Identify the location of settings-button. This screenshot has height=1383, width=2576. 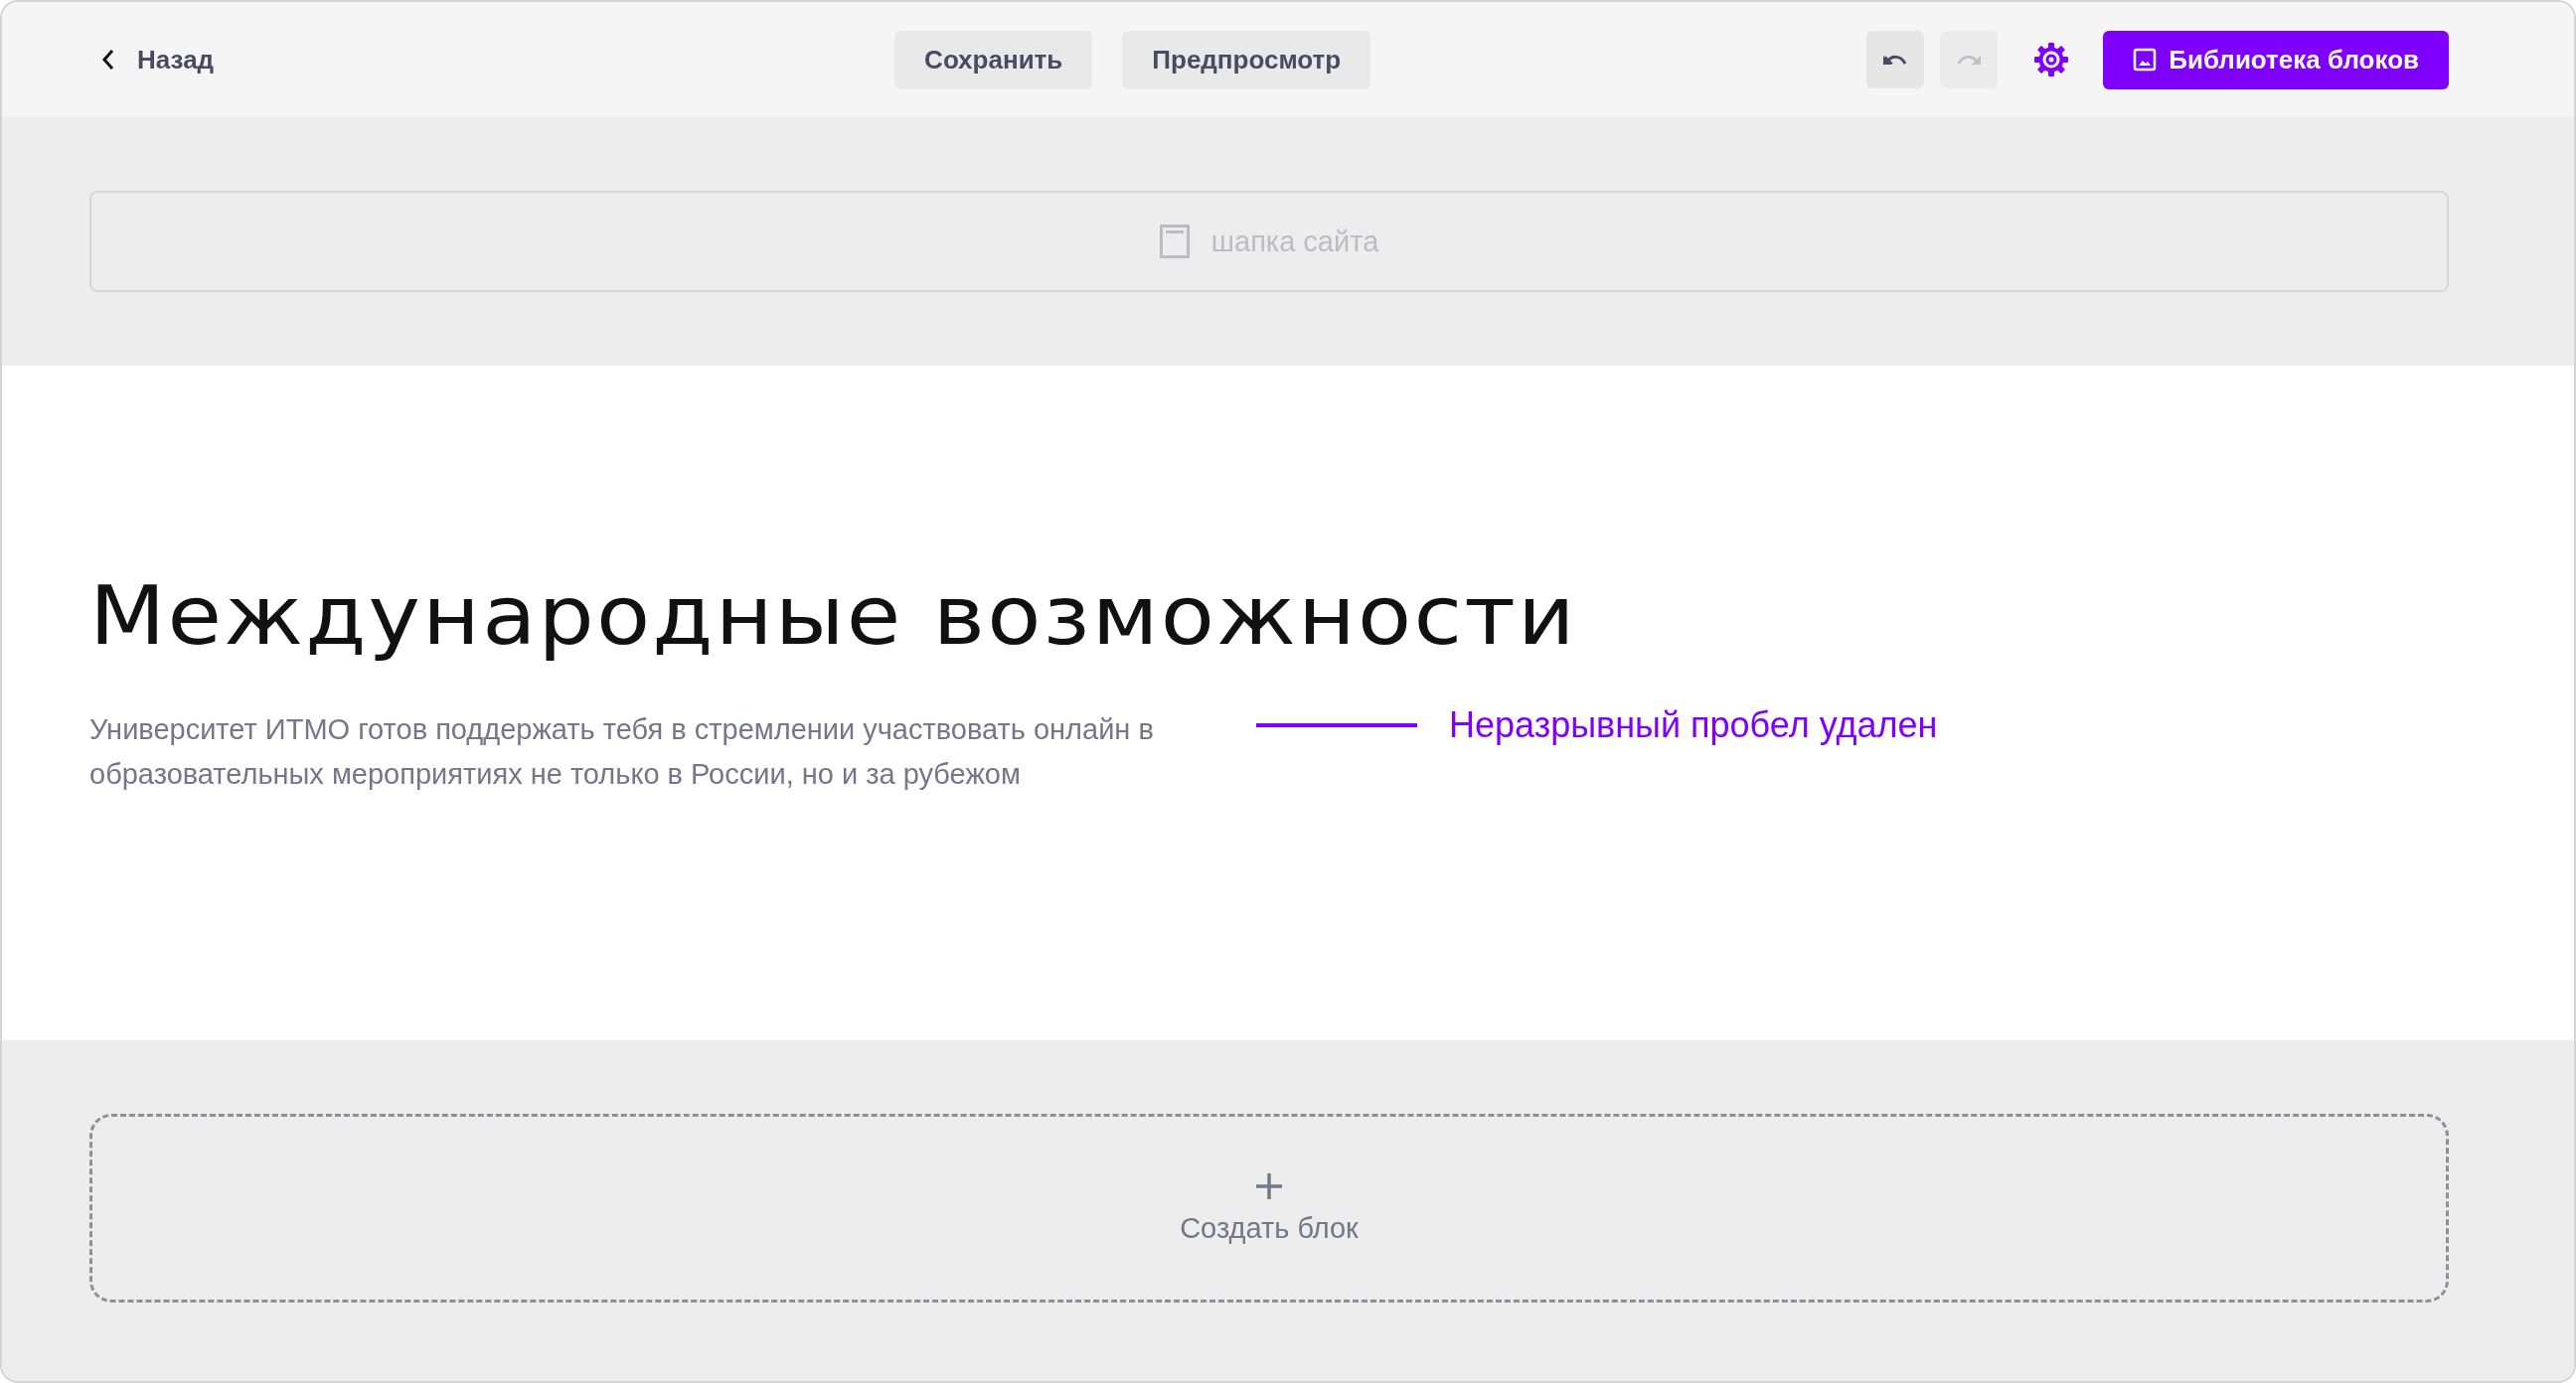
(2051, 60).